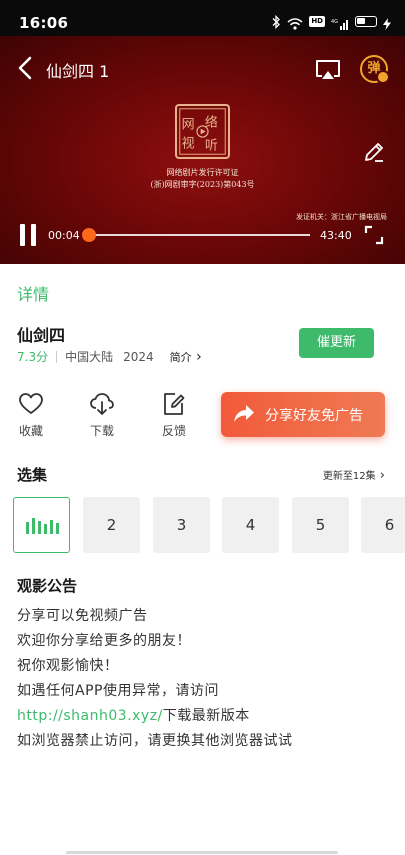 This screenshot has width=405, height=855. Describe the element at coordinates (104, 641) in the screenshot. I see `notice-line: 欢迎你分享给更多的朋友！` at that location.